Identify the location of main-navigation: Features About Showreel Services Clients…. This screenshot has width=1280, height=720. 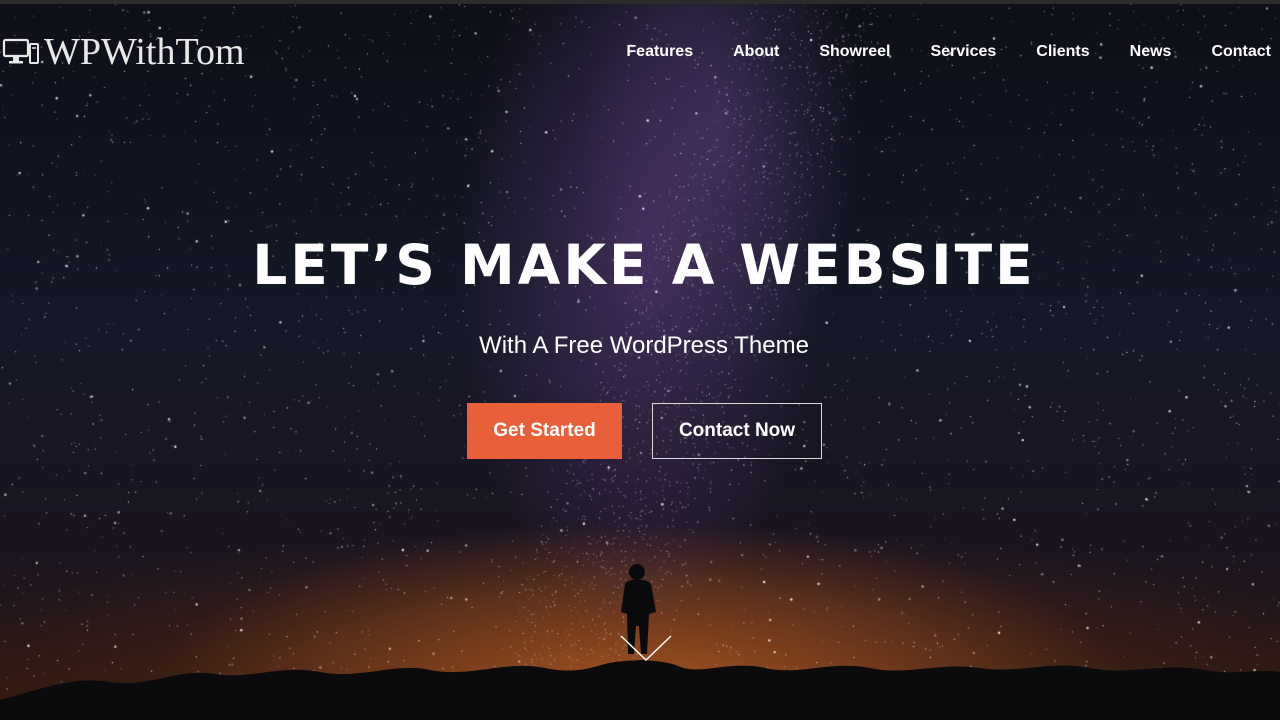
(928, 52).